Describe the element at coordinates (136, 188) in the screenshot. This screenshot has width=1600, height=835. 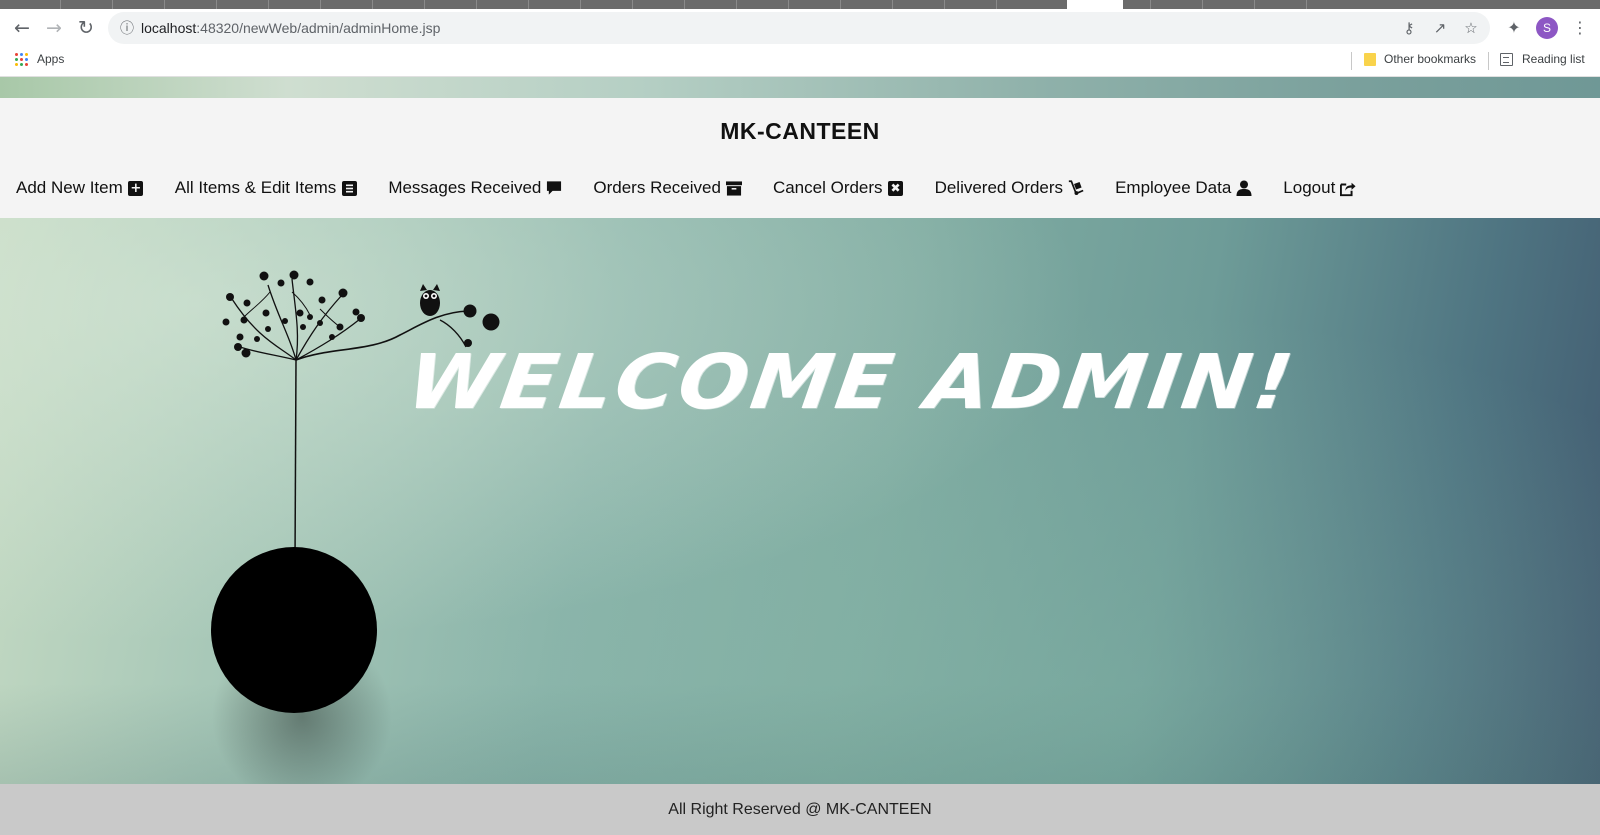
I see `plus-square-icon: +` at that location.